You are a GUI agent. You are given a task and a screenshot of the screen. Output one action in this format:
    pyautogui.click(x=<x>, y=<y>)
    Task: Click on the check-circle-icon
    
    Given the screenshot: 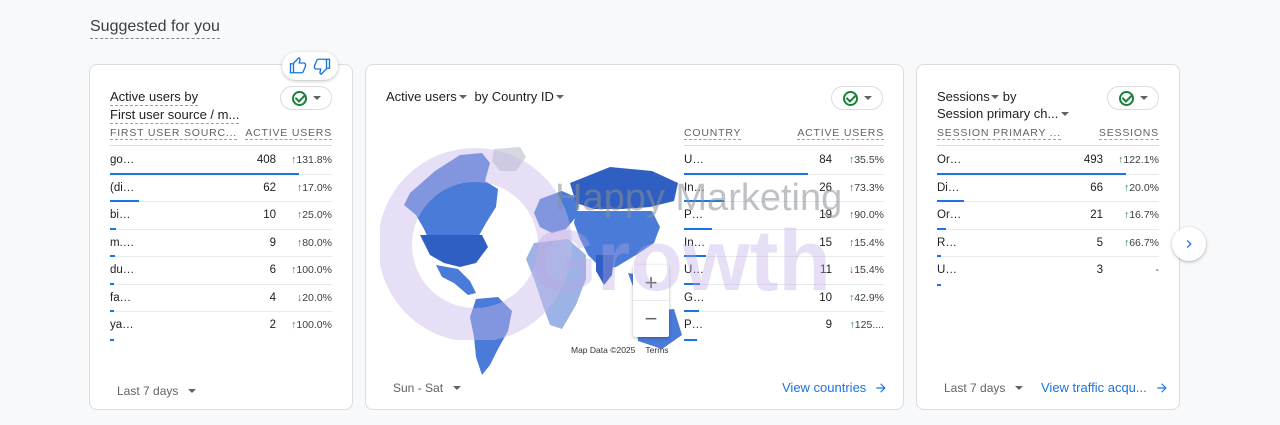 What is the action you would take?
    pyautogui.click(x=850, y=98)
    